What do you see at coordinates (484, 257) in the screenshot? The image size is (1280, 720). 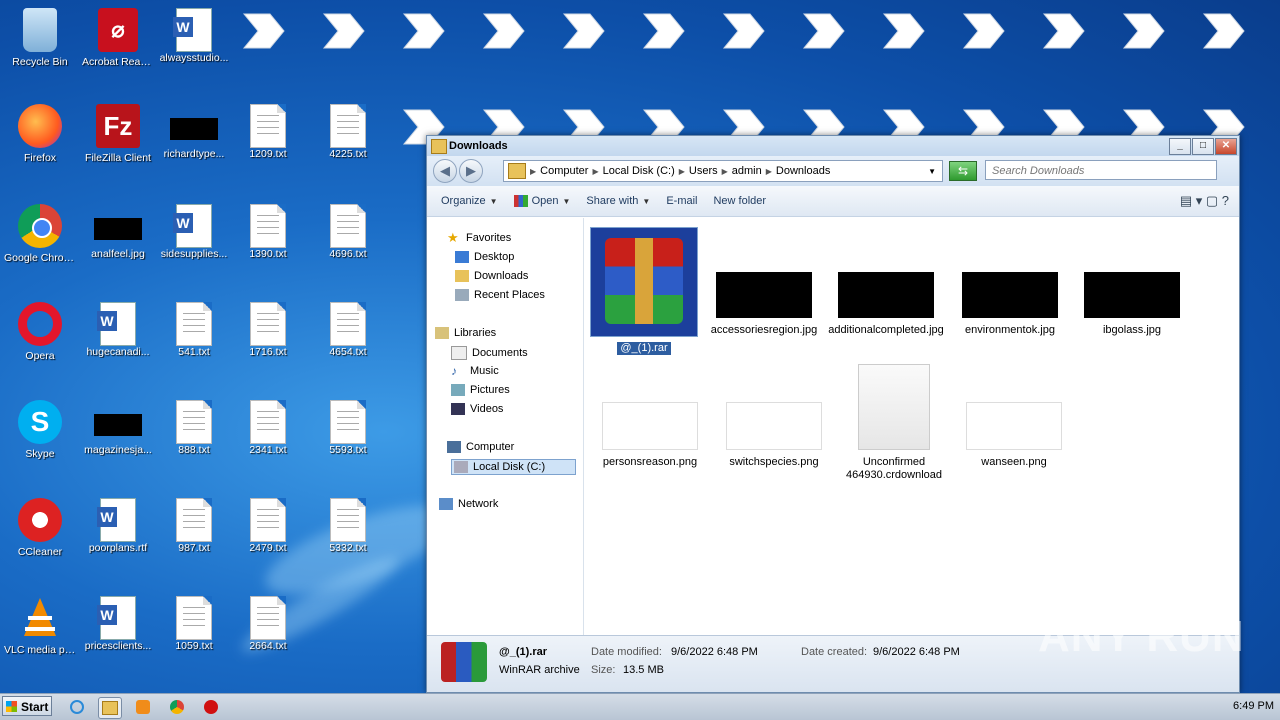 I see `nav-desktop: Desktop` at bounding box center [484, 257].